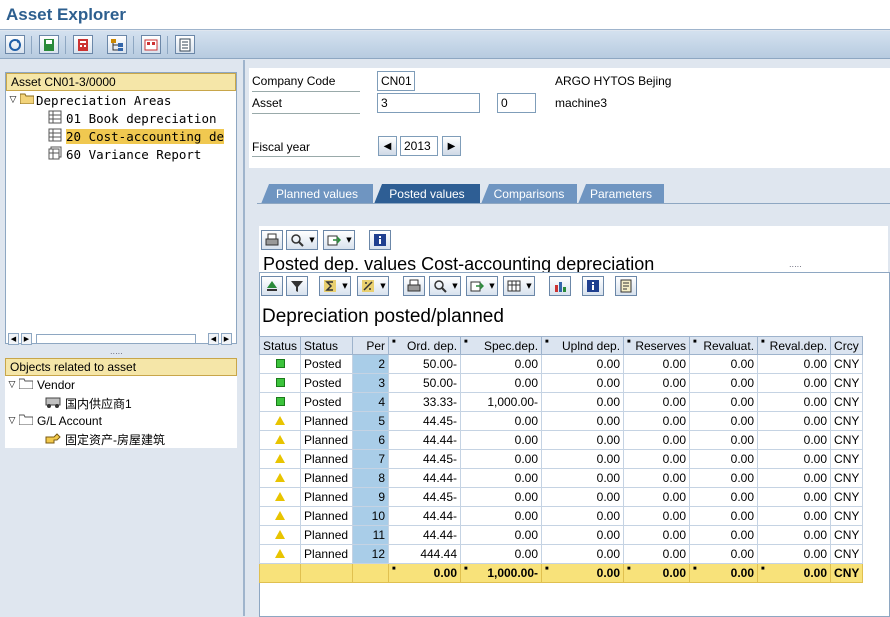 The height and width of the screenshot is (617, 890). I want to click on document-icon, so click(185, 44).